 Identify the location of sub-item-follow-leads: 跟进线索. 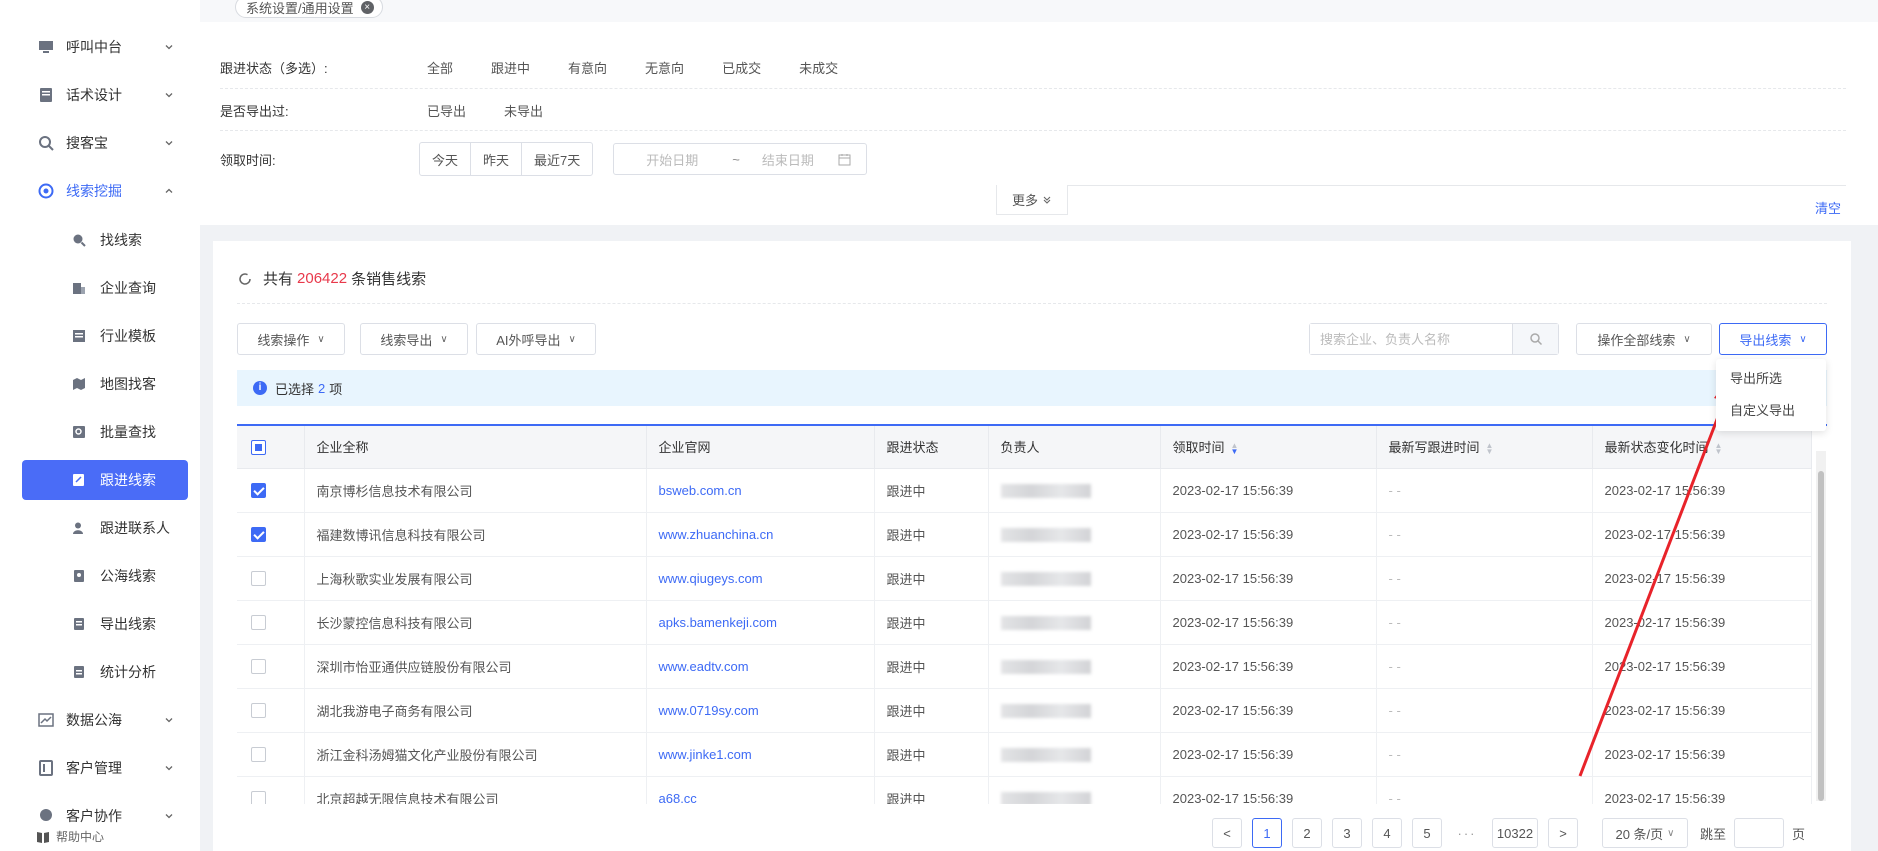
(105, 480).